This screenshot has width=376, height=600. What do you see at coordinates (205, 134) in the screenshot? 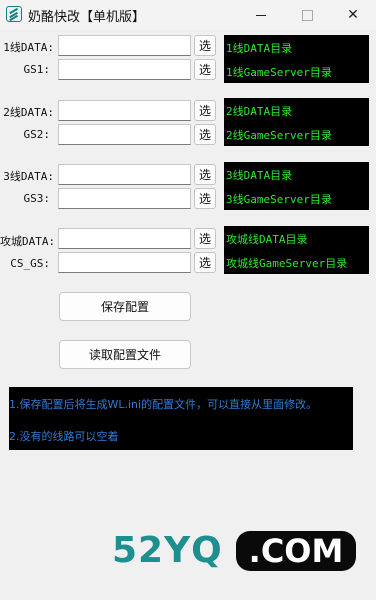
I see `line2-gs-select-button: 选` at bounding box center [205, 134].